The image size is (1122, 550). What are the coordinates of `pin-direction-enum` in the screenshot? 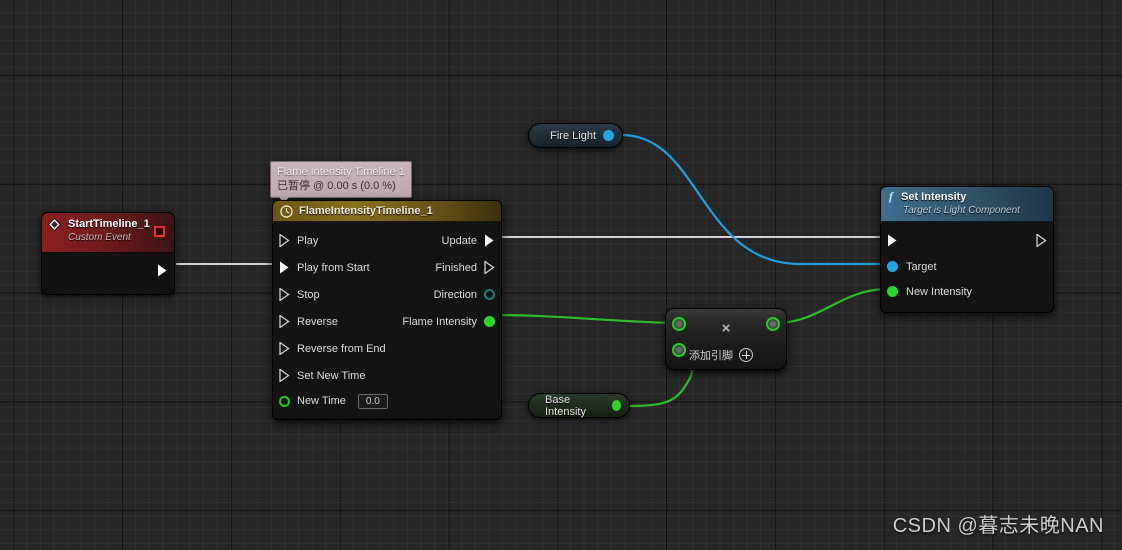 It's located at (489, 294).